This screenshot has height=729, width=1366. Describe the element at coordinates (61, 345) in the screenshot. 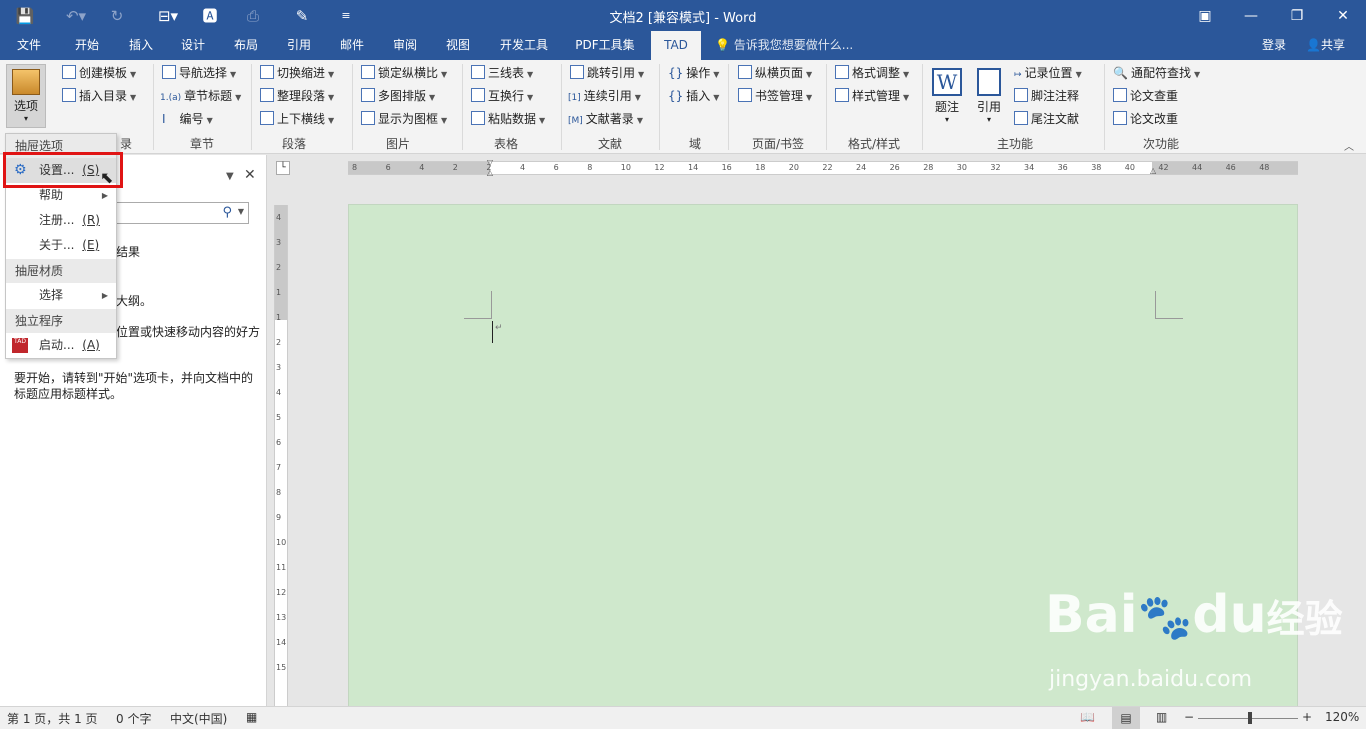

I see `menu-item-launch: TAD 启动... (A)` at that location.